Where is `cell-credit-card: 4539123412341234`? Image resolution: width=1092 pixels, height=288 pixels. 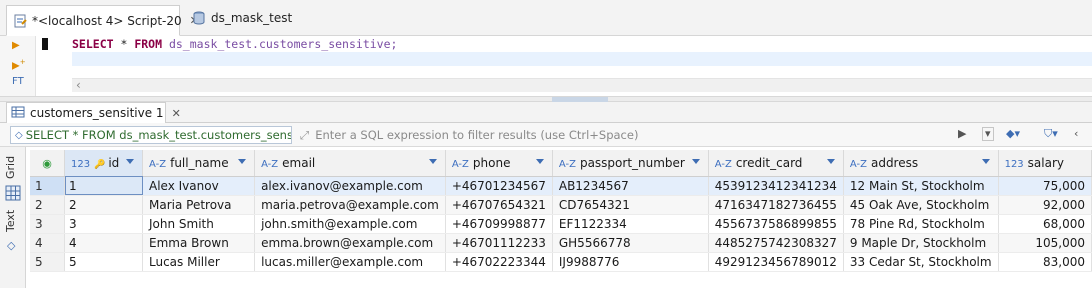
cell-credit-card: 4539123412341234 is located at coordinates (776, 186).